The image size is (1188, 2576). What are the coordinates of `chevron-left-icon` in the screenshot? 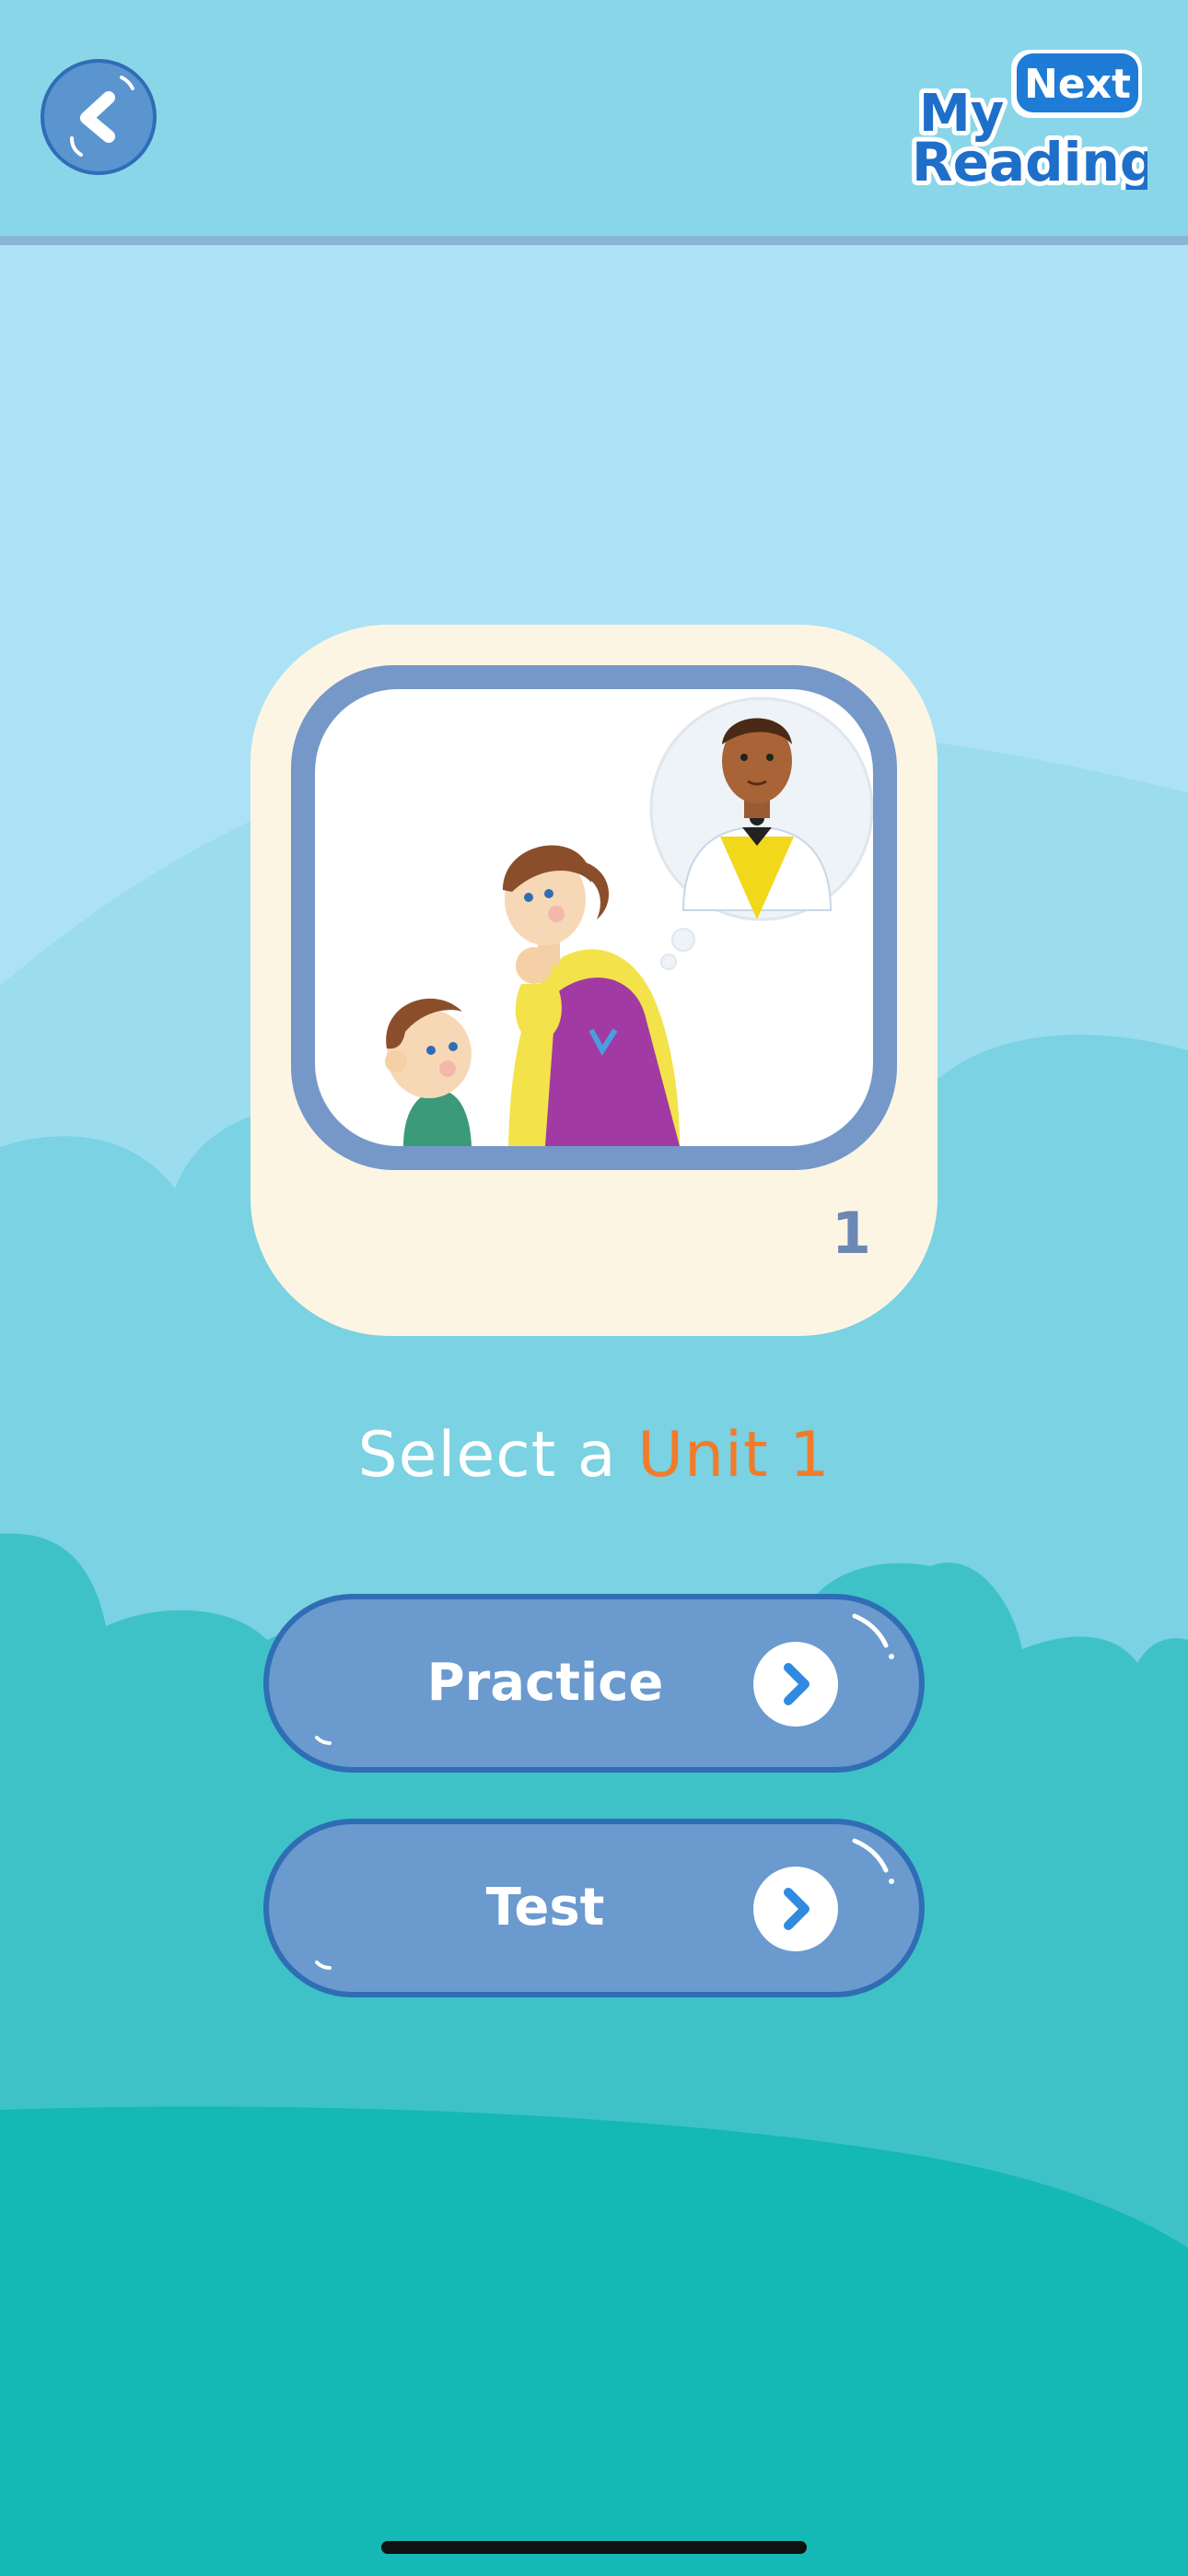 It's located at (102, 116).